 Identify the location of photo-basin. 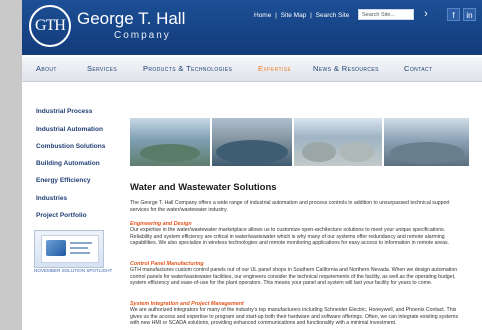
(427, 153).